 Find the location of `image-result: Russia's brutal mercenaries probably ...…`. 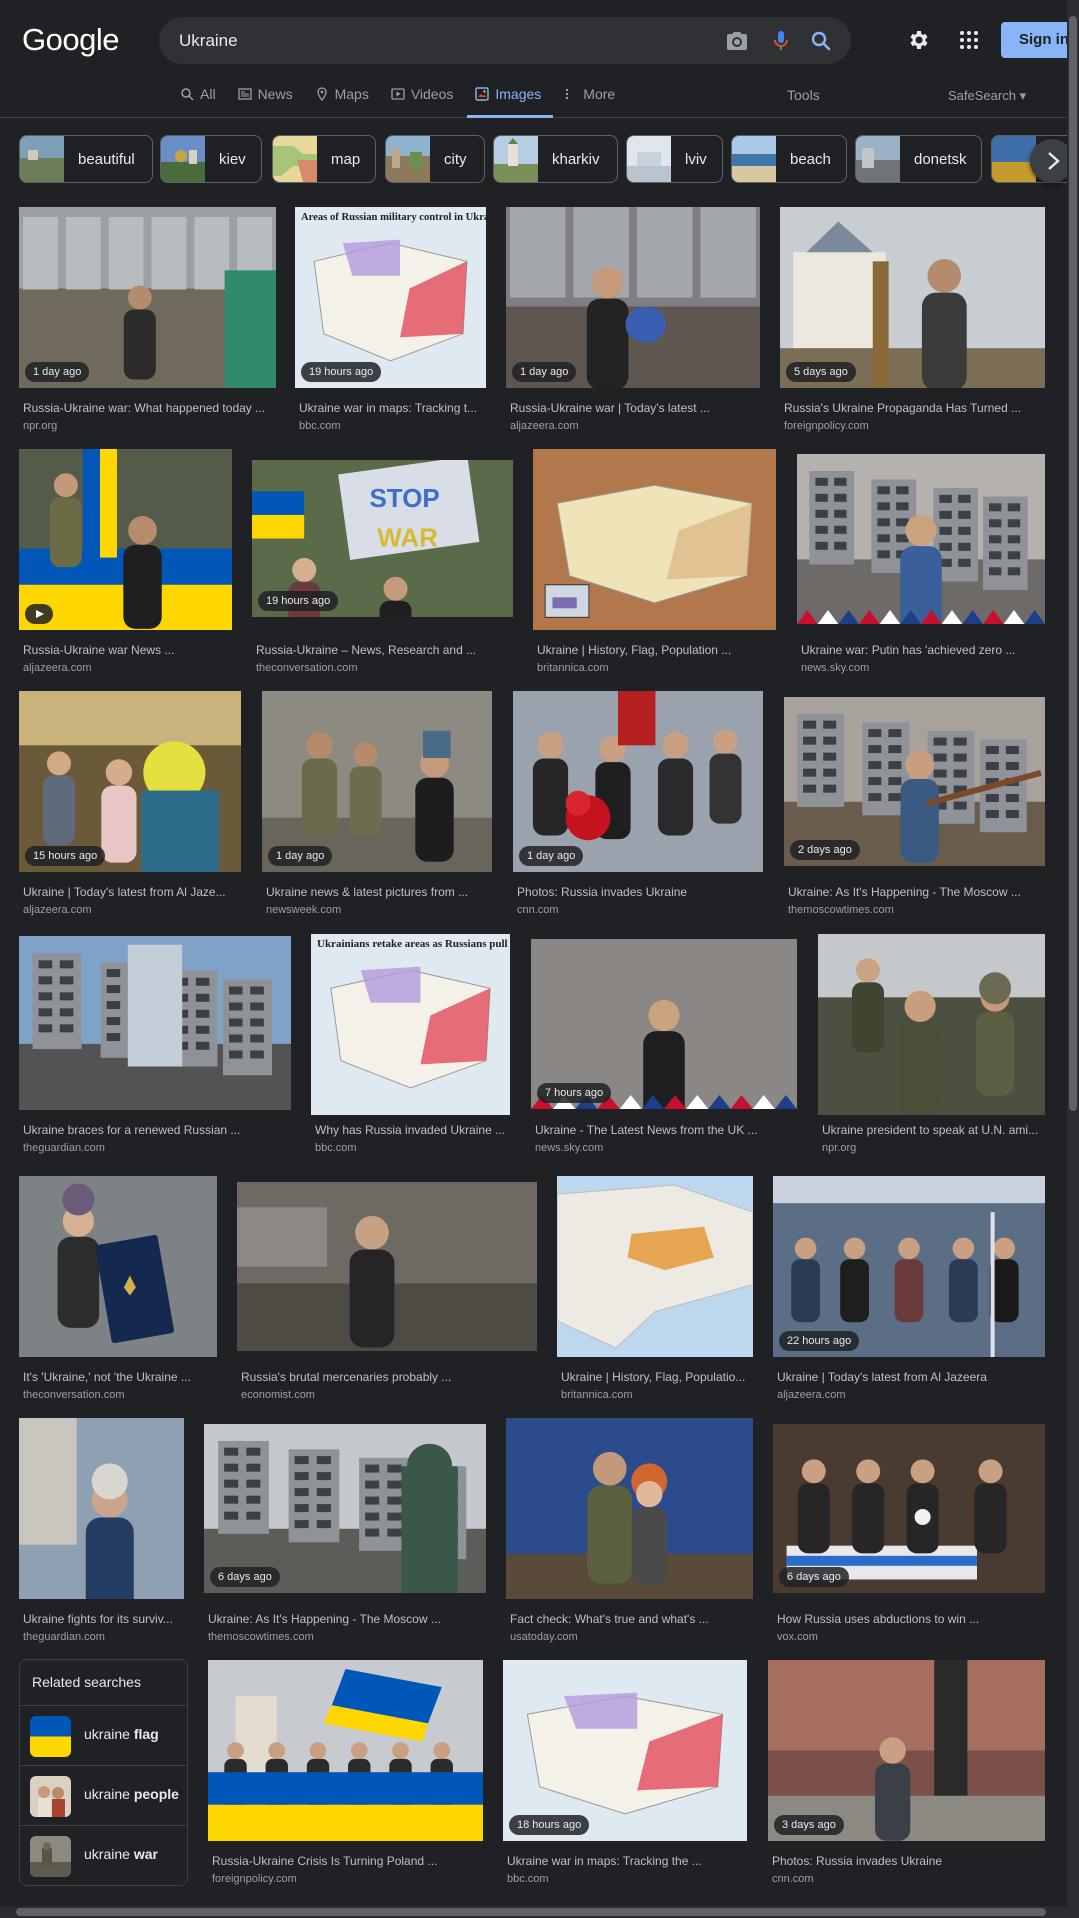

image-result: Russia's brutal mercenaries probably ...… is located at coordinates (387, 1291).